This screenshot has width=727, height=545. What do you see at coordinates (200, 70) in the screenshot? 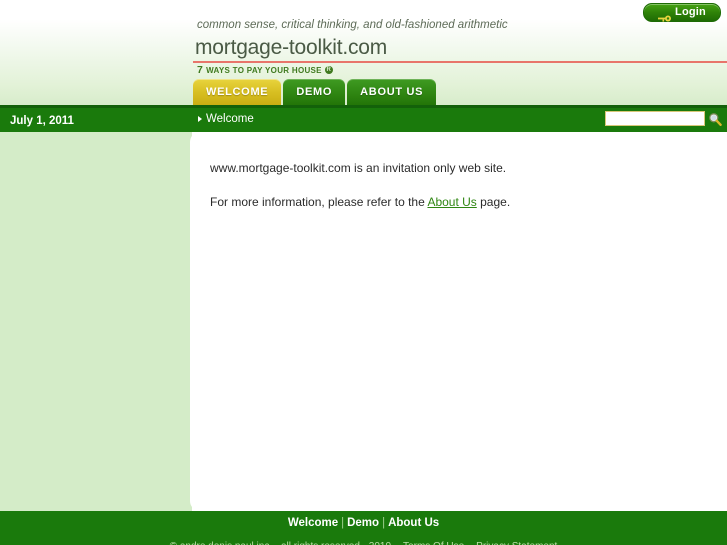
I see `subbrand-number: 7` at bounding box center [200, 70].